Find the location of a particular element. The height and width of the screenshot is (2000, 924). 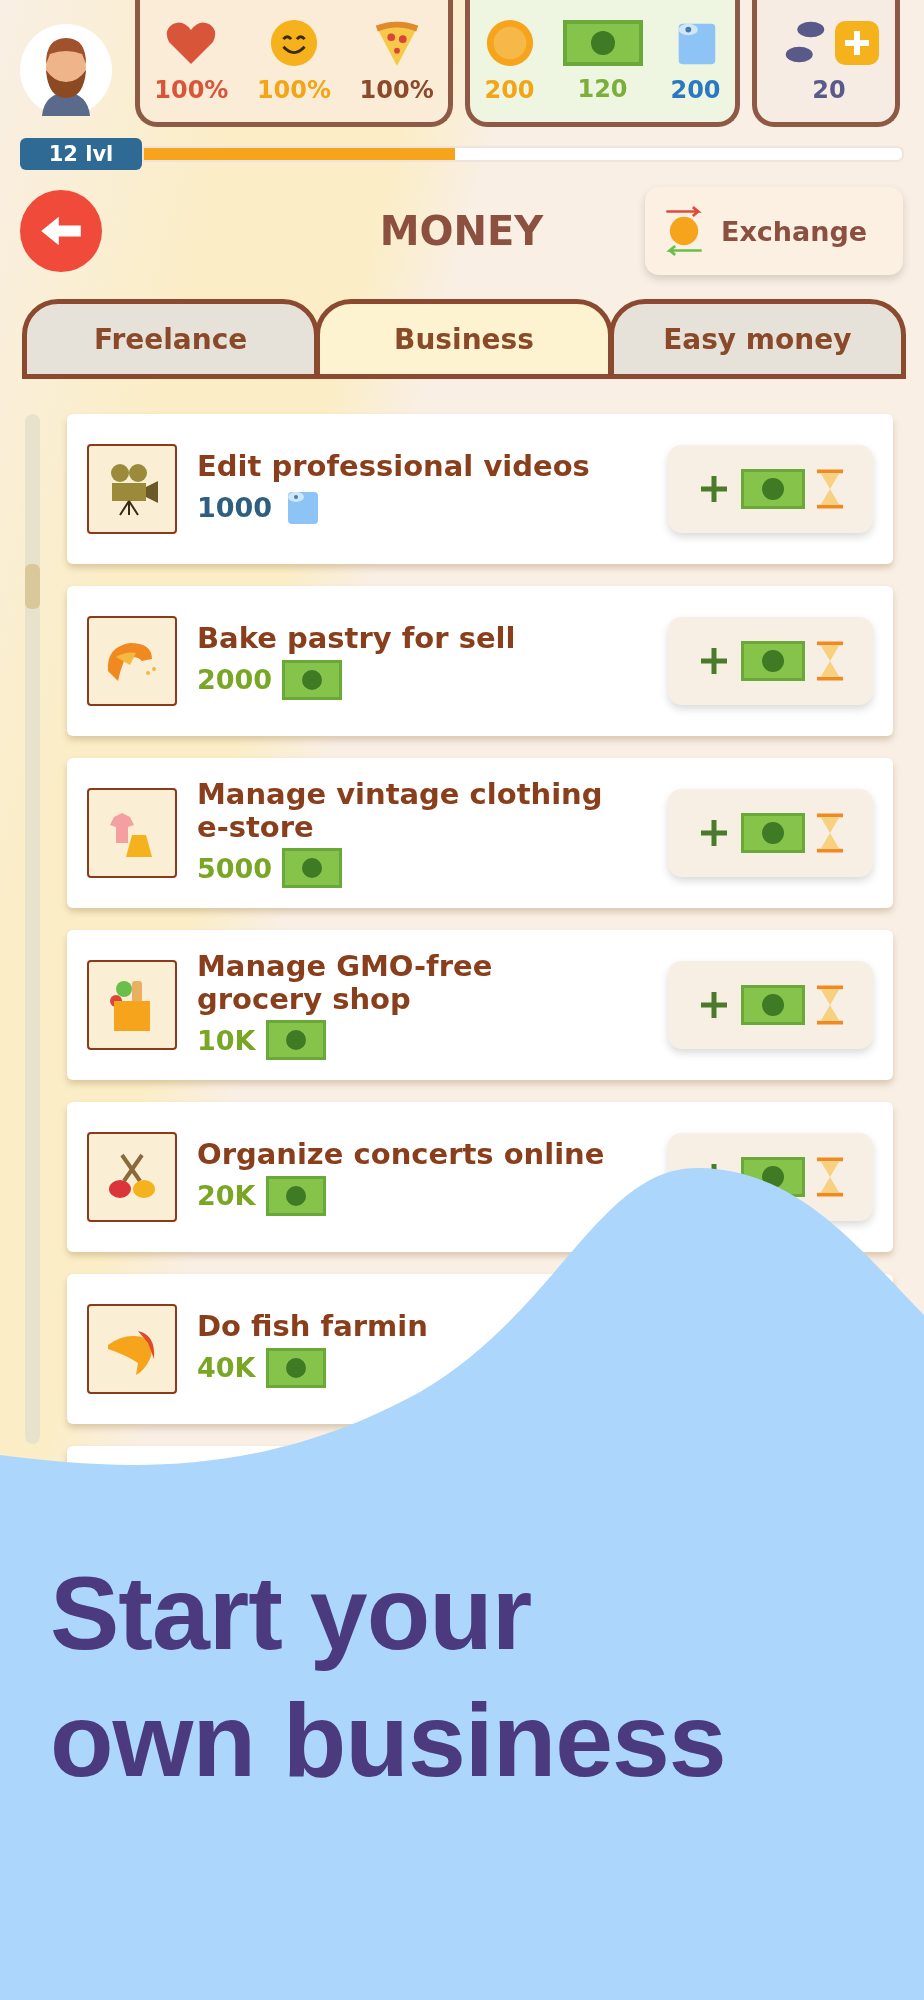

job-title: Bake pastry for sell is located at coordinates (357, 639).